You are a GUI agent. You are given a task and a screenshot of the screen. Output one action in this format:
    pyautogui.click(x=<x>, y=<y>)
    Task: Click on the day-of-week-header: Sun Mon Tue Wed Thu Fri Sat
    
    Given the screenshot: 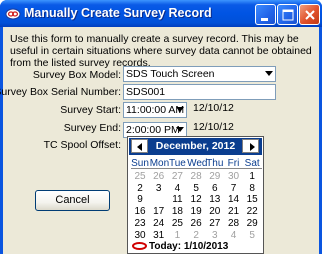 What is the action you would take?
    pyautogui.click(x=196, y=163)
    